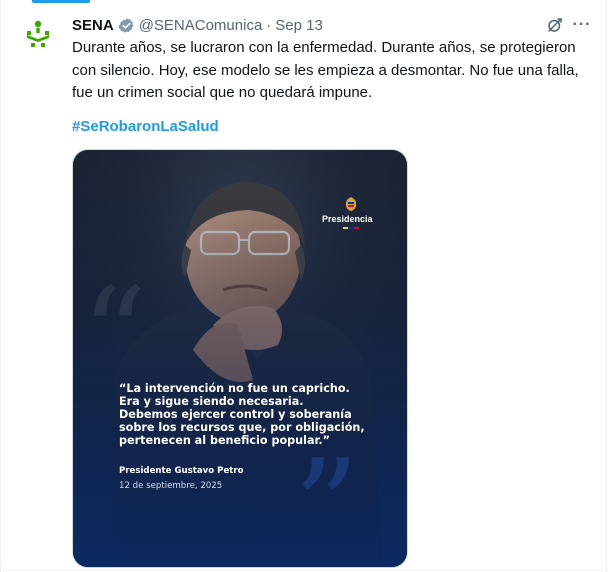 The height and width of the screenshot is (572, 608). I want to click on timeline-divider, so click(304, 570).